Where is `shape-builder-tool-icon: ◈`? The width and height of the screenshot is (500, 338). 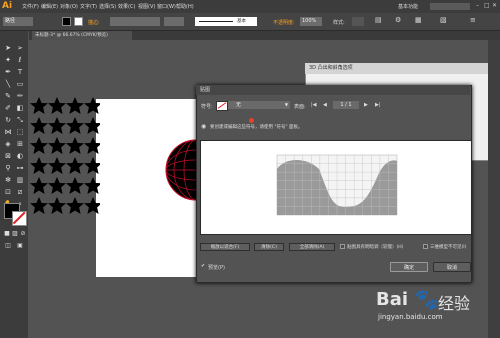 shape-builder-tool-icon: ◈ is located at coordinates (8, 144).